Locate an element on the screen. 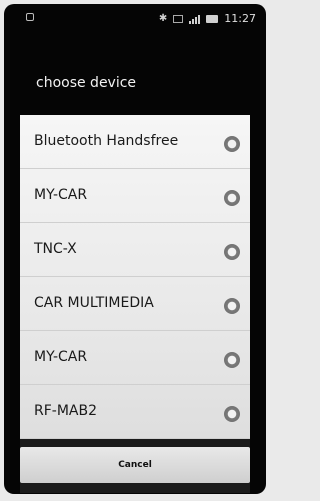 The width and height of the screenshot is (320, 501). device-label: Bluetooth Handsfree is located at coordinates (106, 141).